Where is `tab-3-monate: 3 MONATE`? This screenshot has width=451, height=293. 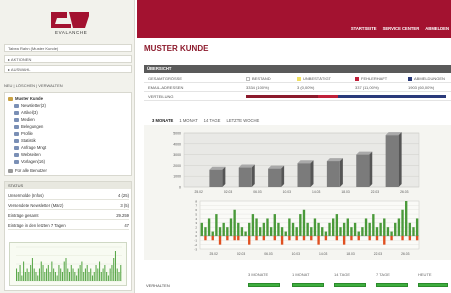
tab-3-monate: 3 MONATE is located at coordinates (162, 120).